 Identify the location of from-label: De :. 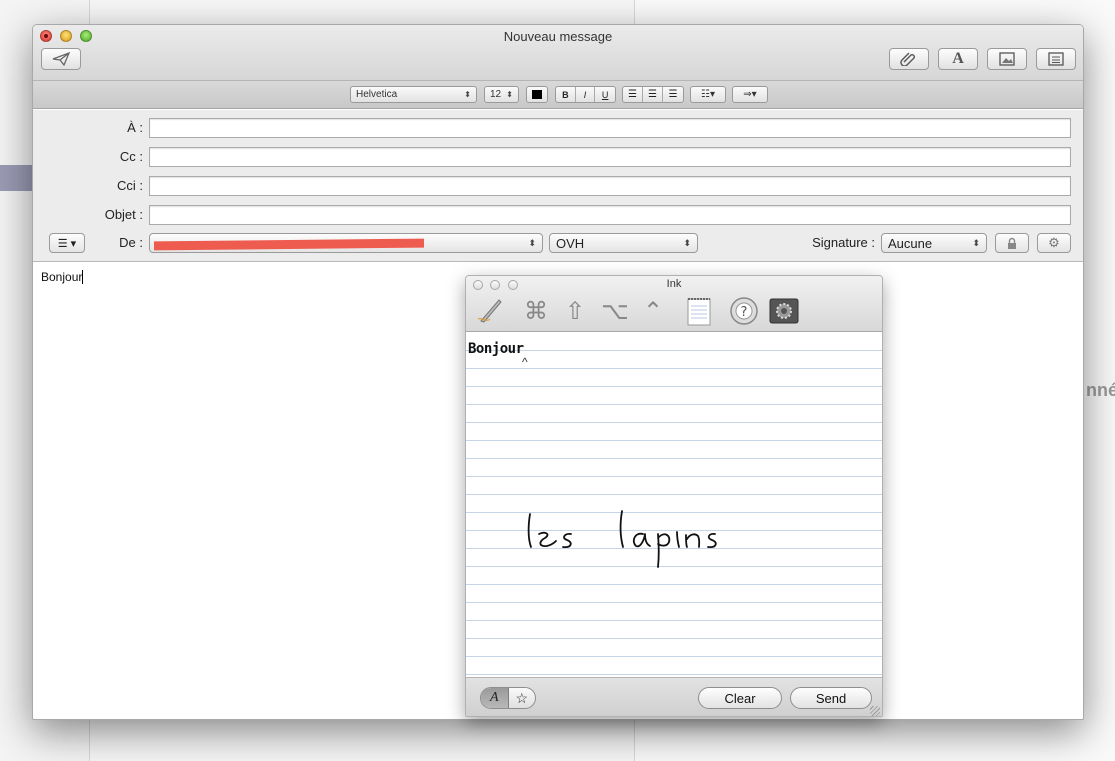
(131, 242).